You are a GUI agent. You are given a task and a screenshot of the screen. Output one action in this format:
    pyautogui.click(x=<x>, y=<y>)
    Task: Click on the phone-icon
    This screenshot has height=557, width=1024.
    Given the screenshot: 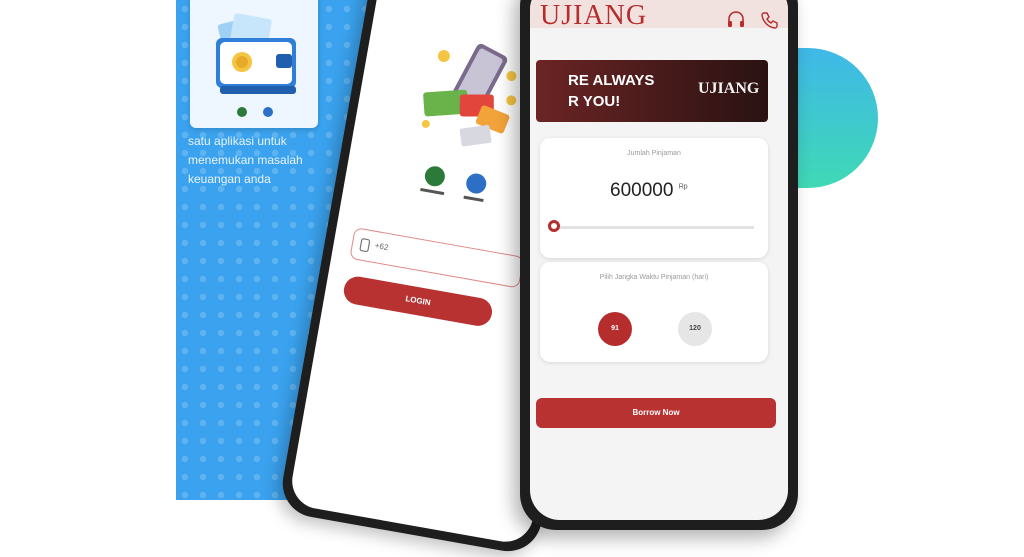 What is the action you would take?
    pyautogui.click(x=365, y=245)
    